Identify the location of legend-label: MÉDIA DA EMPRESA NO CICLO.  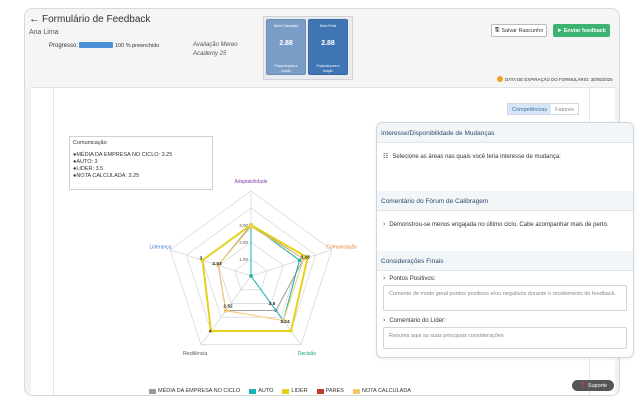
(199, 391).